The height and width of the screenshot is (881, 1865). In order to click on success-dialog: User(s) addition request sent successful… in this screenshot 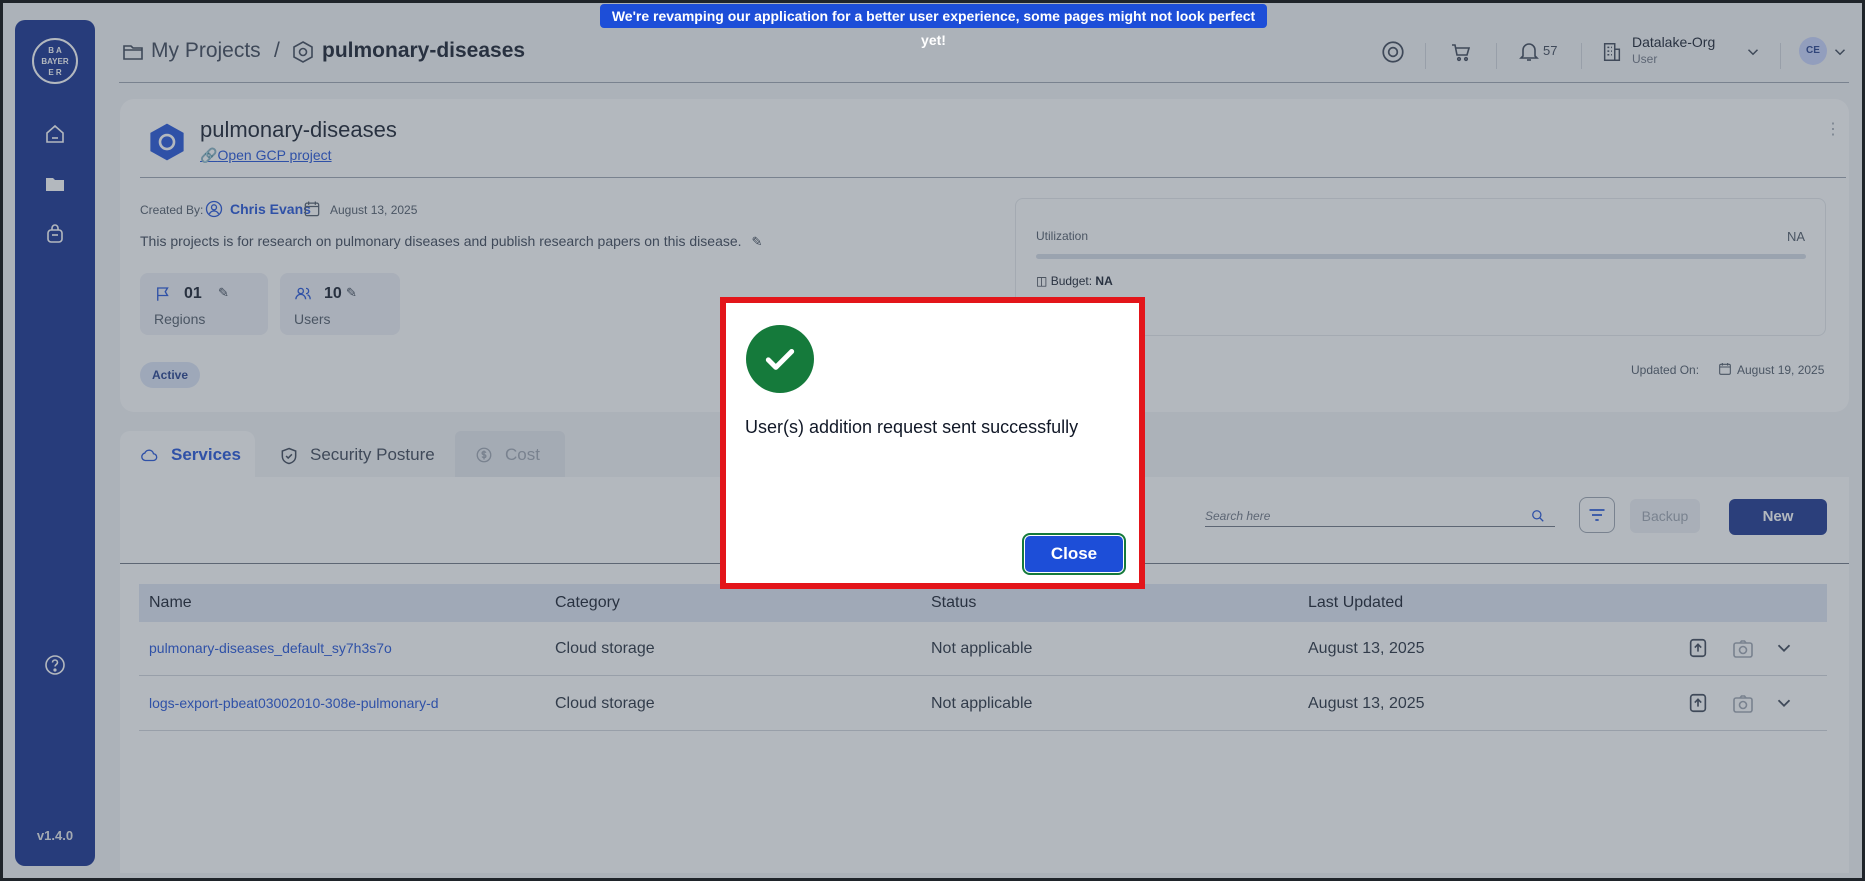, I will do `click(932, 443)`.